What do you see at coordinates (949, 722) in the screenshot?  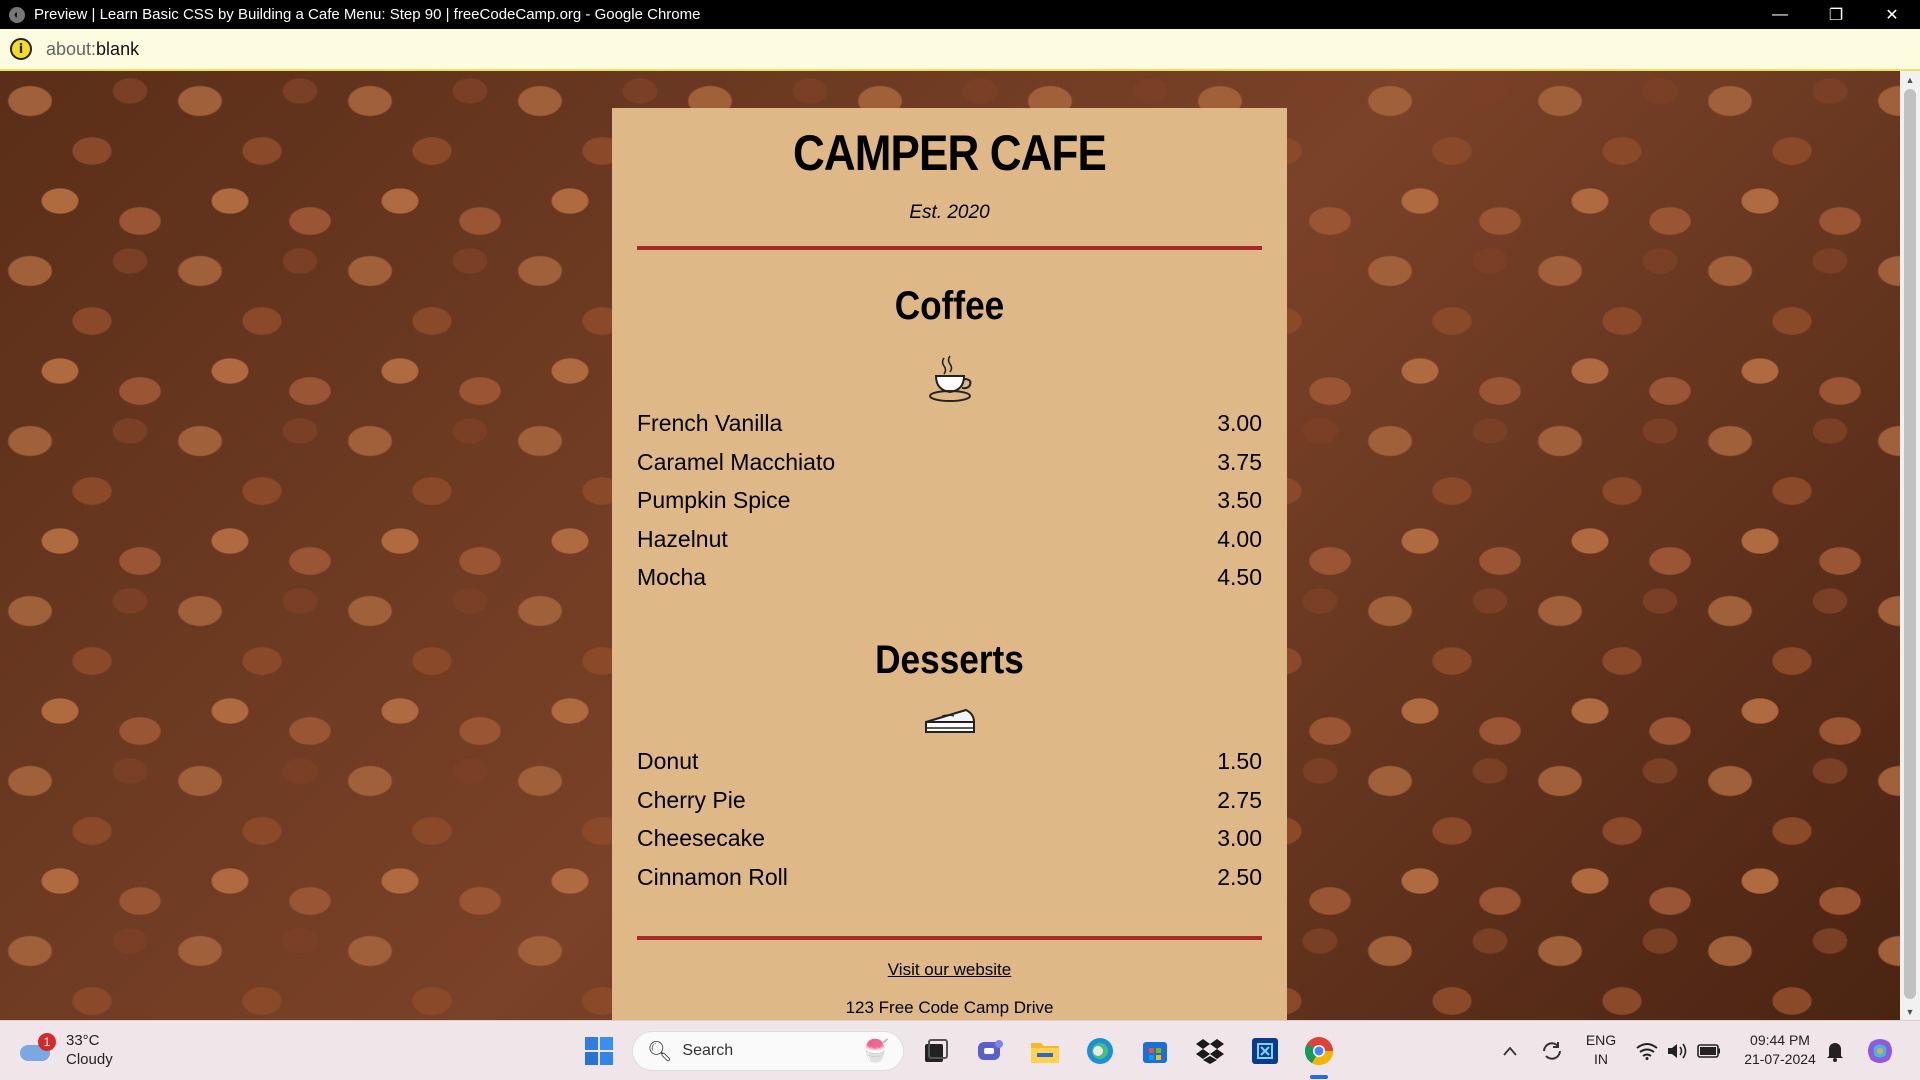 I see `pie-slice-icon` at bounding box center [949, 722].